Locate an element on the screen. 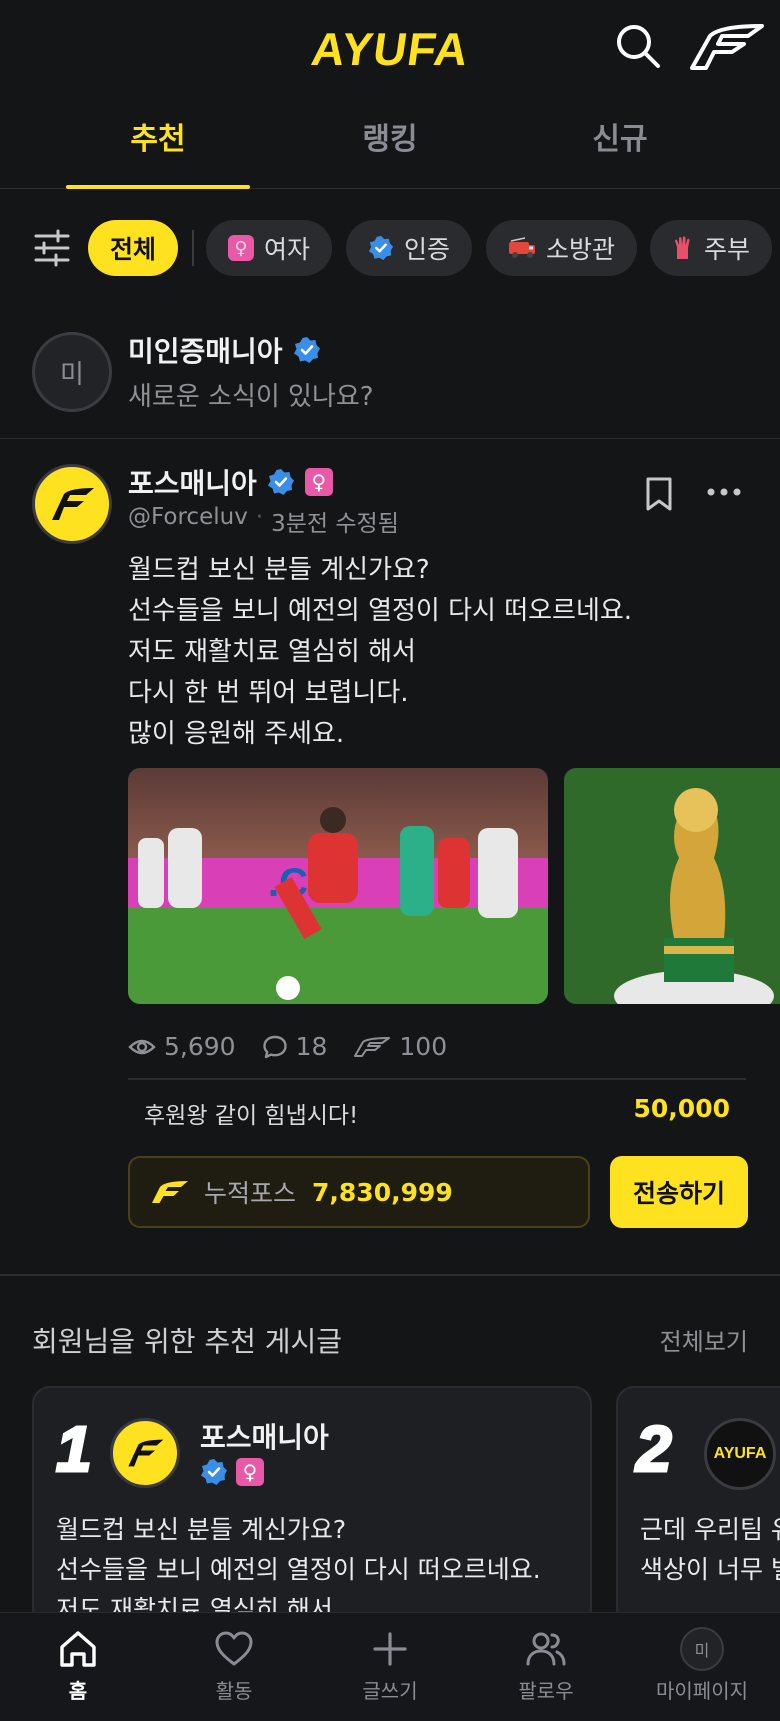  filter-chip-female: ♀ 여자 is located at coordinates (269, 248).